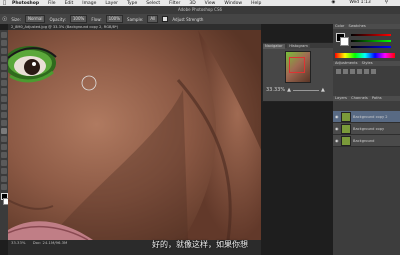 Image resolution: width=400 pixels, height=255 pixels. Describe the element at coordinates (341, 98) in the screenshot. I see `tab-layers: Layers` at that location.